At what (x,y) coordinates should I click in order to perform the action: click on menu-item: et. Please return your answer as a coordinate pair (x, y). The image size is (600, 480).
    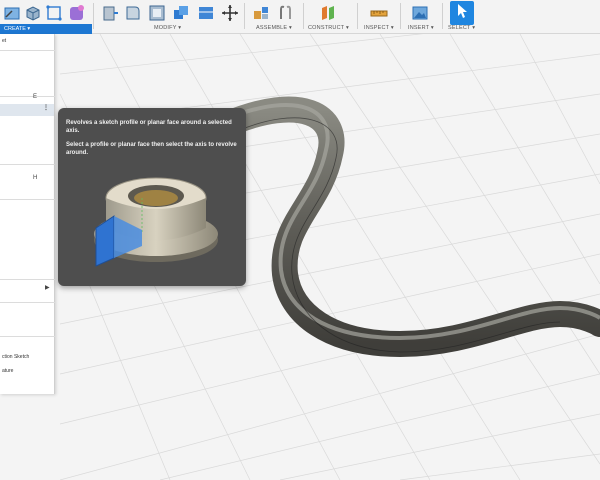
    Looking at the image, I should click on (4, 41).